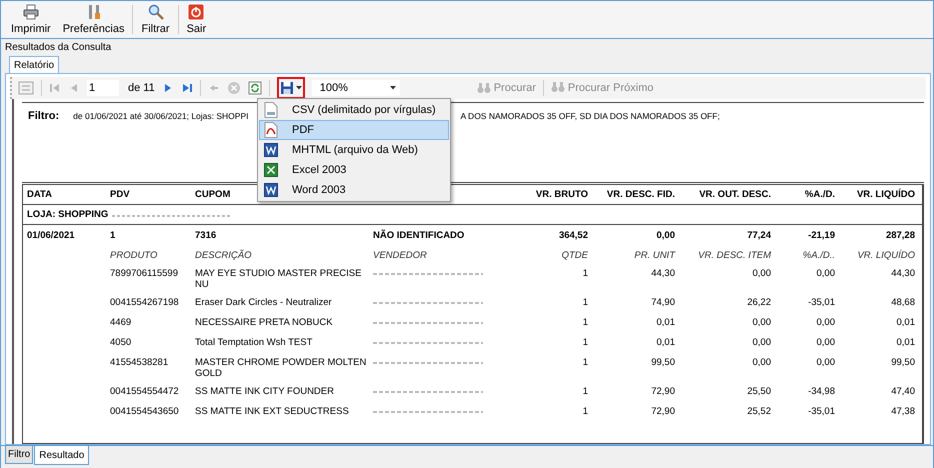 This screenshot has width=934, height=468. Describe the element at coordinates (354, 170) in the screenshot. I see `menu-item: Excel 2003` at that location.